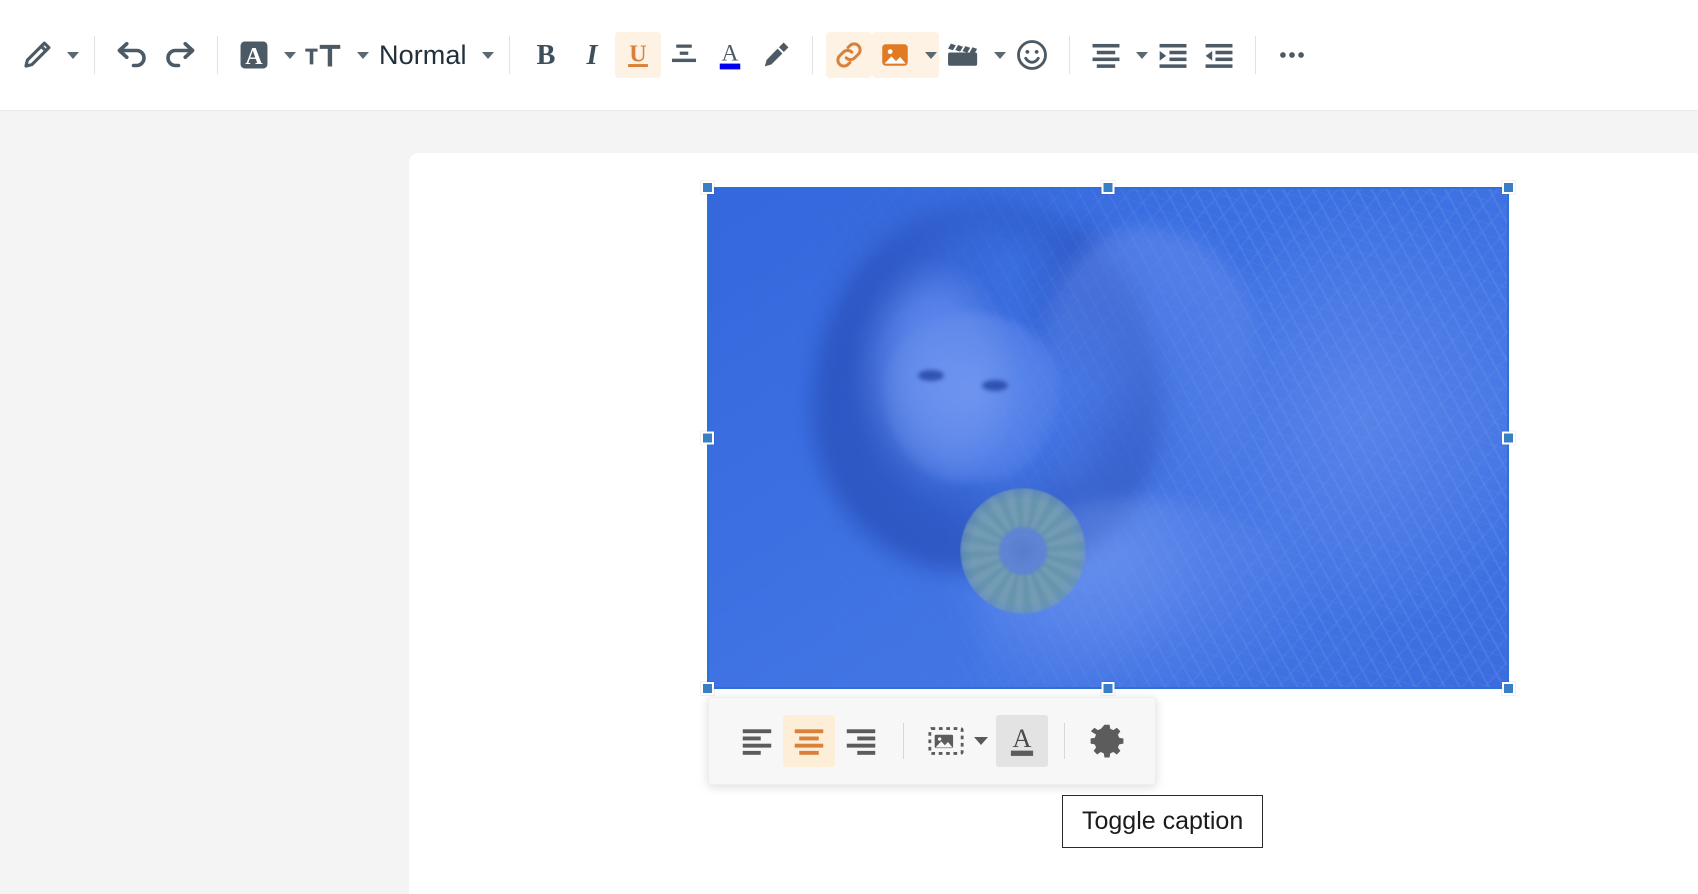  What do you see at coordinates (1032, 55) in the screenshot?
I see `emoji-icon` at bounding box center [1032, 55].